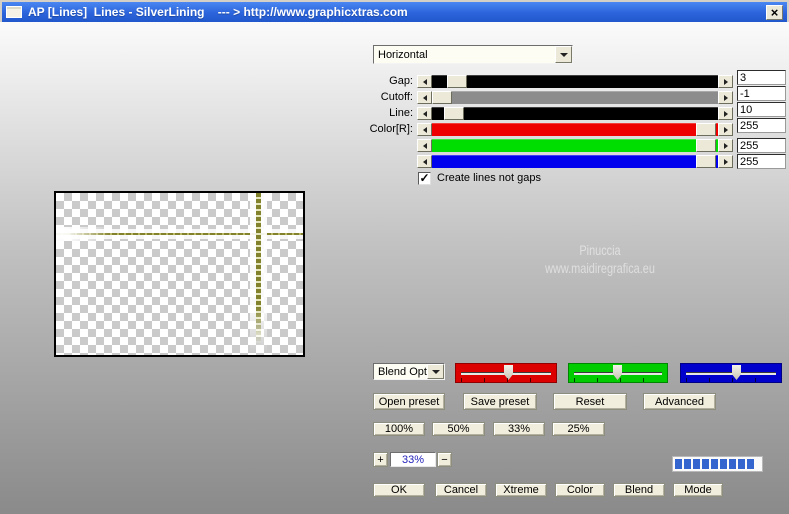  Describe the element at coordinates (578, 429) in the screenshot. I see `zoom-25-button: 25%` at that location.